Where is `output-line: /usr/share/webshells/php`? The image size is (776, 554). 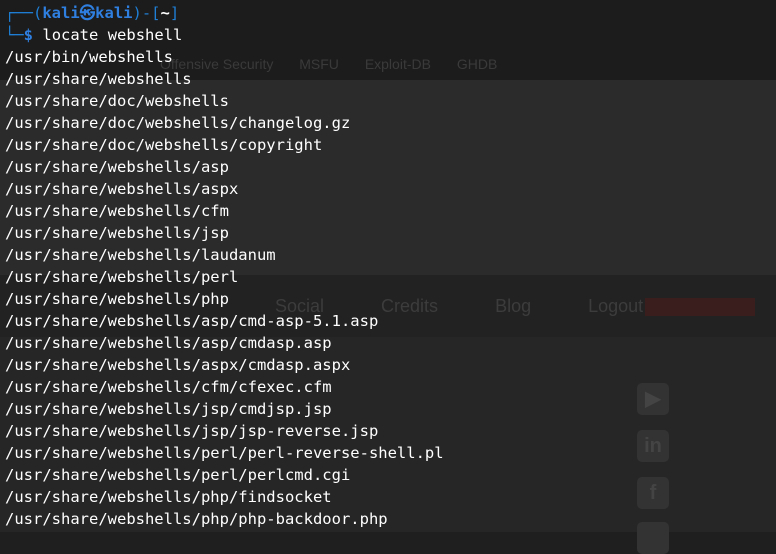 output-line: /usr/share/webshells/php is located at coordinates (117, 299).